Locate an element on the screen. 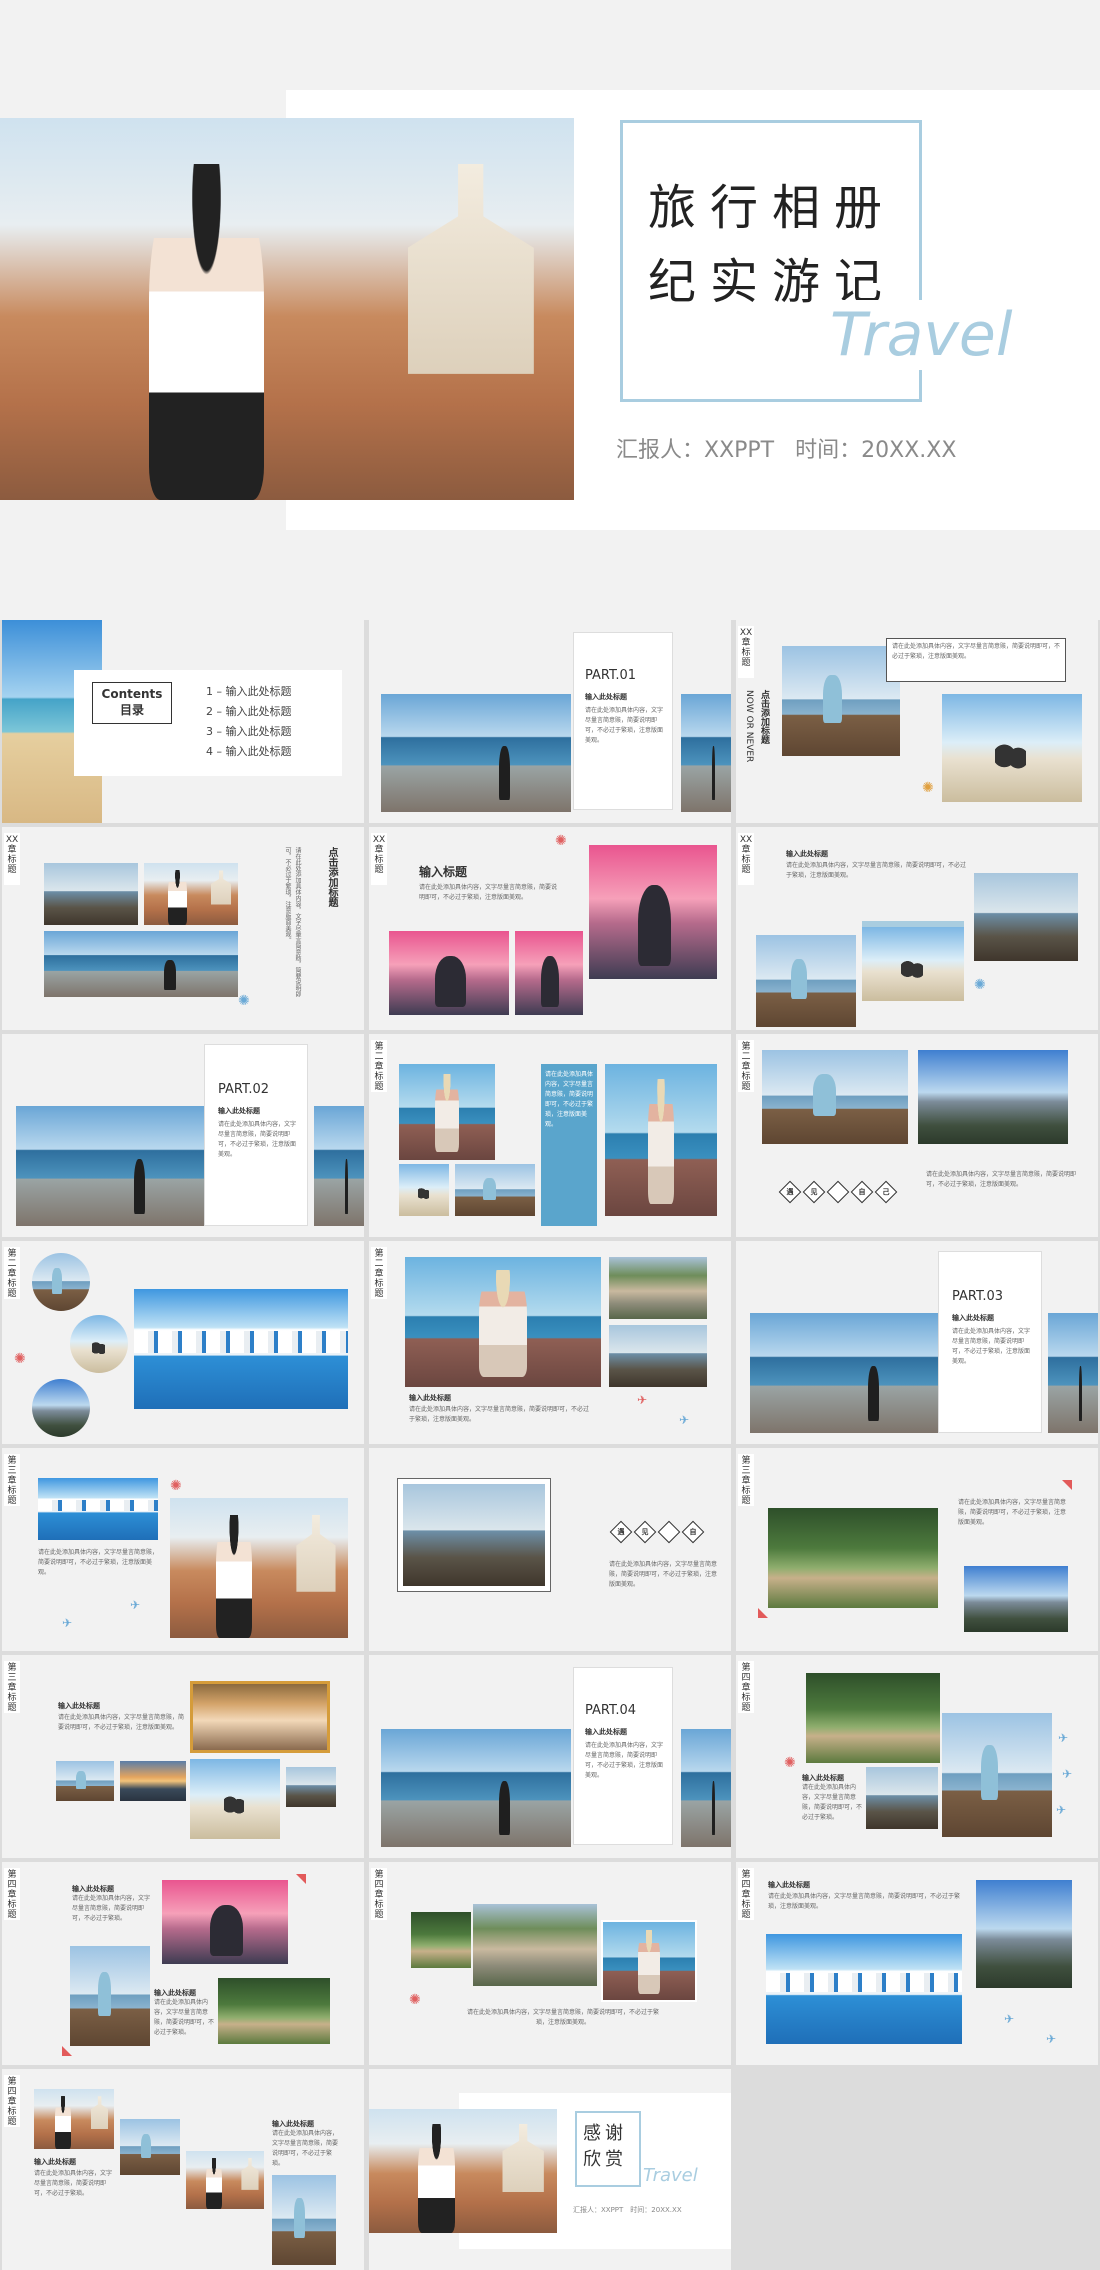  input-here-body-2: 请在此处添加具体内容，文字尽量言简意赅，简要说明即可，不必过于繁琐。 is located at coordinates (184, 2017).